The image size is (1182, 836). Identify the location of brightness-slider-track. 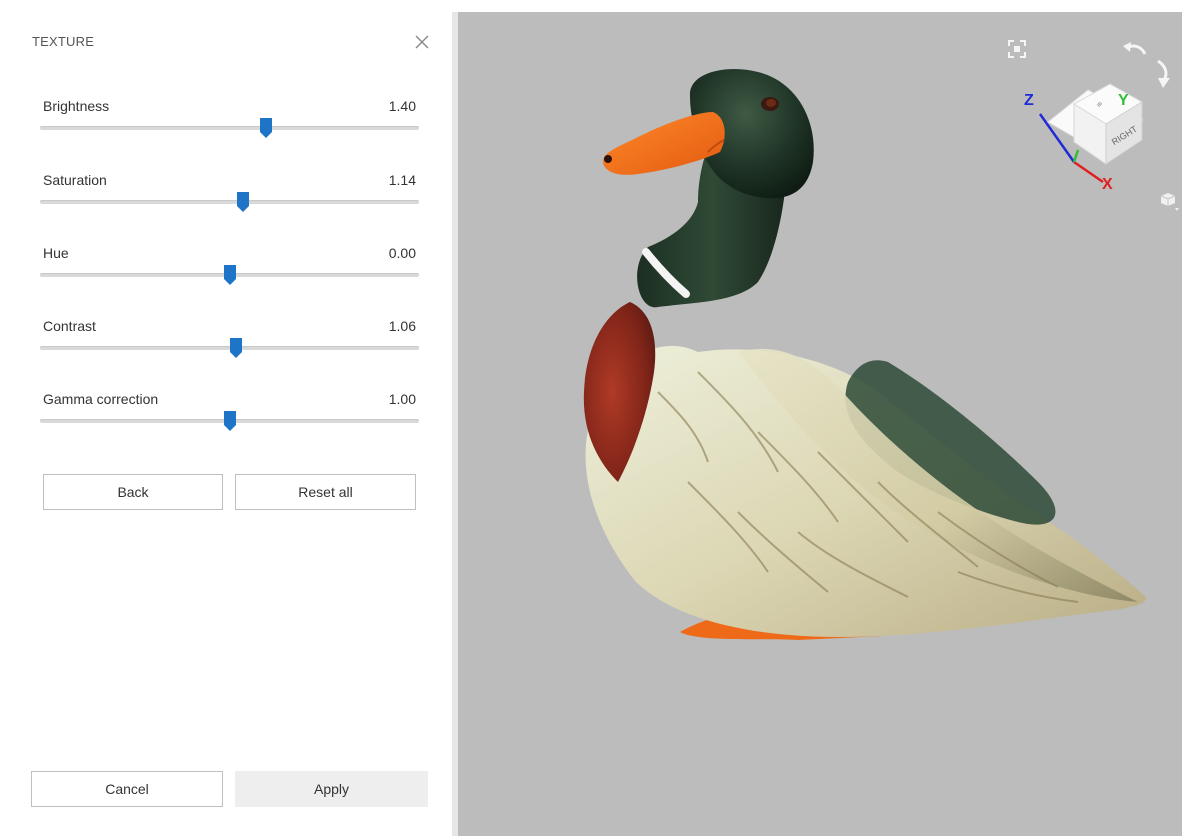
(229, 128).